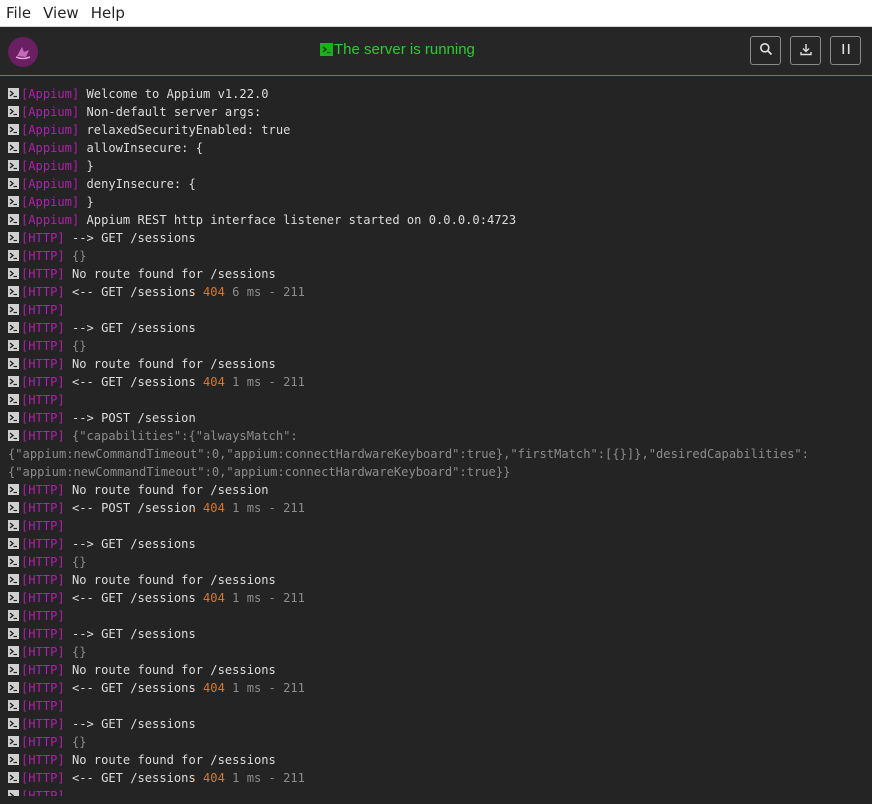 The width and height of the screenshot is (872, 804). Describe the element at coordinates (436, 292) in the screenshot. I see `log-line: [HTTP] <-- GET /sessions 404 6 ms - 211` at that location.